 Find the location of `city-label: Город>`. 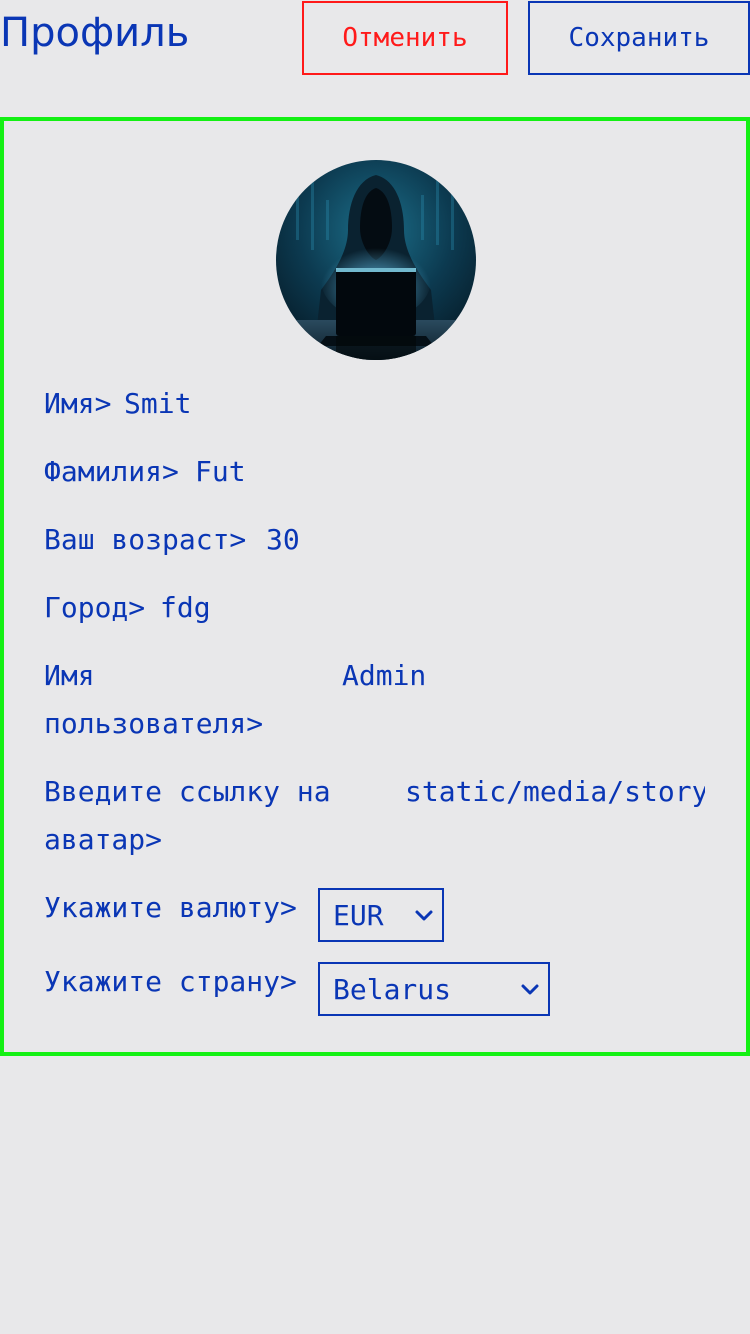

city-label: Город> is located at coordinates (95, 607).